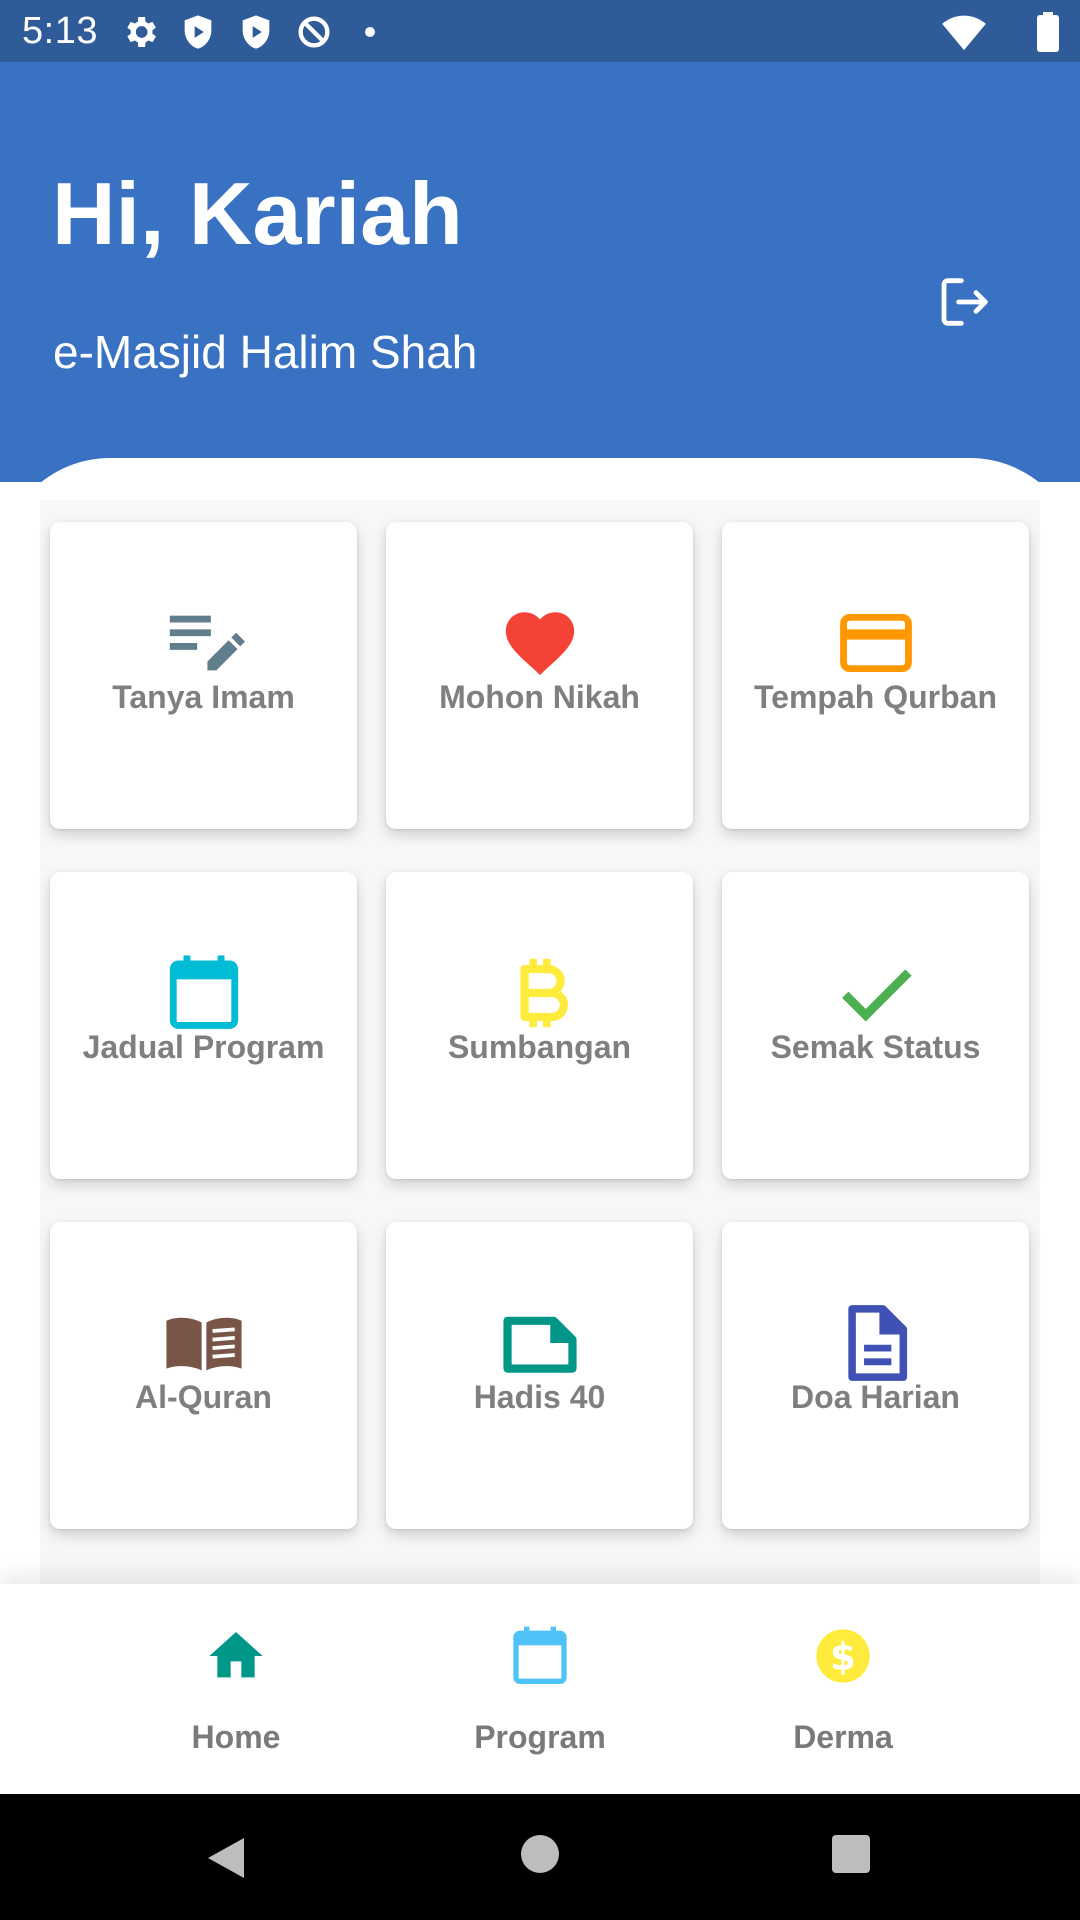  I want to click on bitcoin-icon, so click(544, 993).